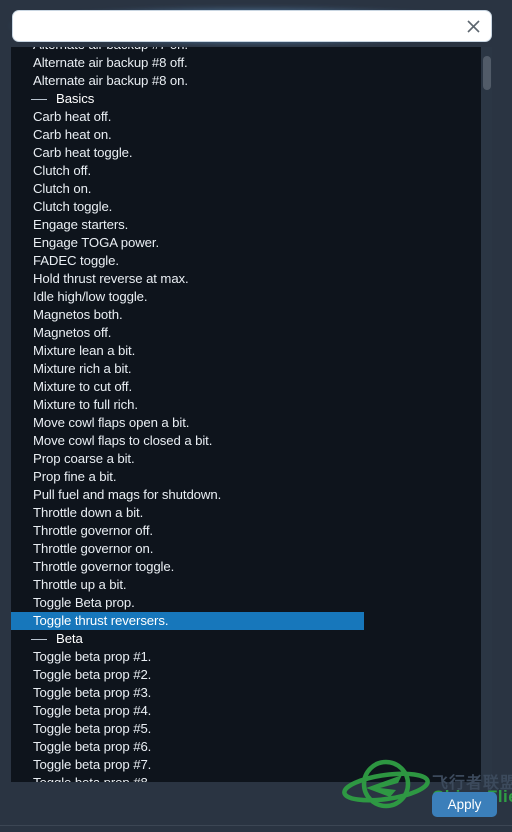  Describe the element at coordinates (464, 804) in the screenshot. I see `apply-button: Apply` at that location.